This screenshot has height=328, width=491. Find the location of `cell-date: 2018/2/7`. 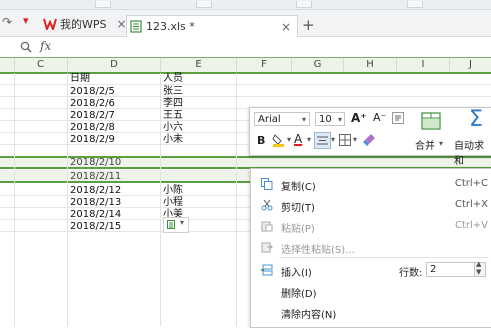

cell-date: 2018/2/7 is located at coordinates (92, 116).